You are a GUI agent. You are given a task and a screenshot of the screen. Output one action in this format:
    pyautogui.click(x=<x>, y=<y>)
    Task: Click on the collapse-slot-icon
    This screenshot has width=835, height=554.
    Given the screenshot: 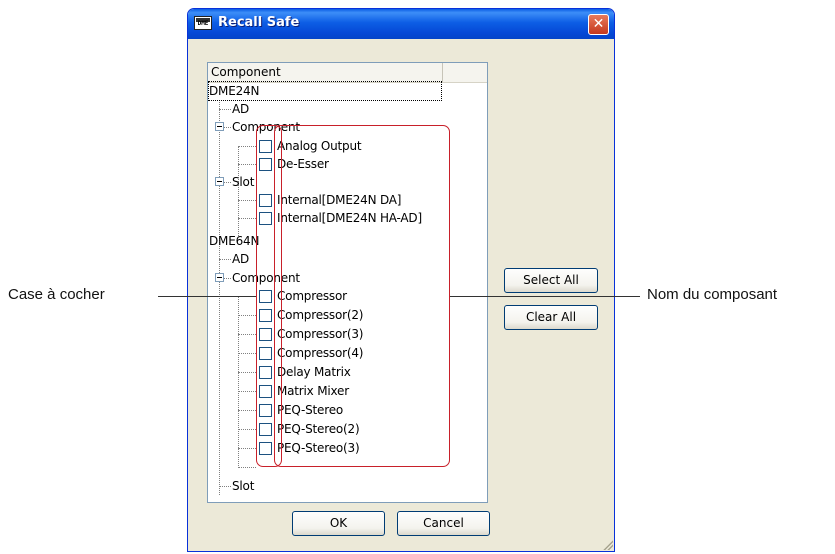 What is the action you would take?
    pyautogui.click(x=219, y=181)
    